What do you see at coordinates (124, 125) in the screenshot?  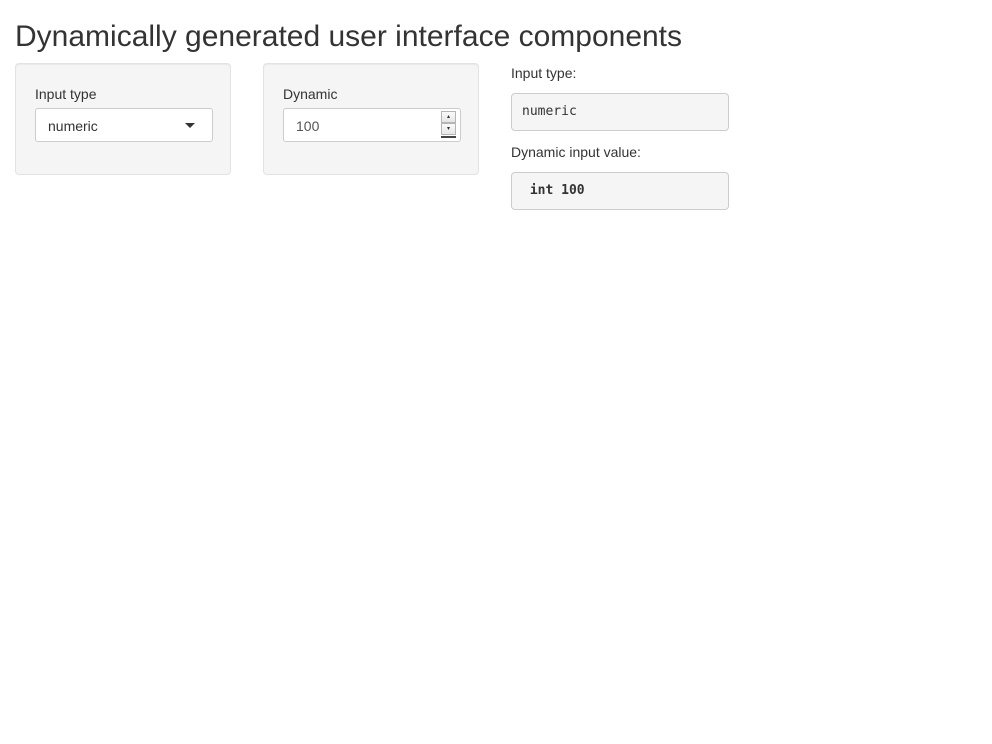 I see `input-type-select: numeric` at bounding box center [124, 125].